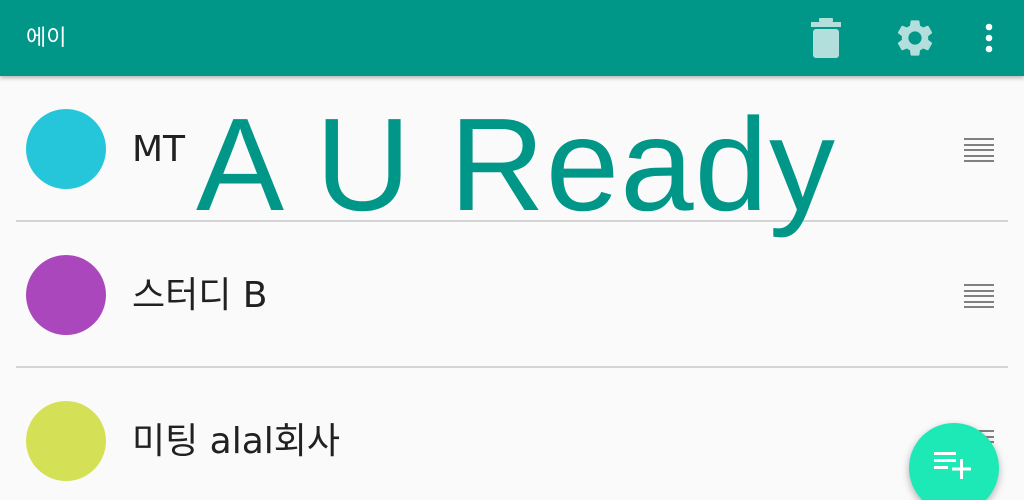  What do you see at coordinates (159, 149) in the screenshot?
I see `list-item-label: MT` at bounding box center [159, 149].